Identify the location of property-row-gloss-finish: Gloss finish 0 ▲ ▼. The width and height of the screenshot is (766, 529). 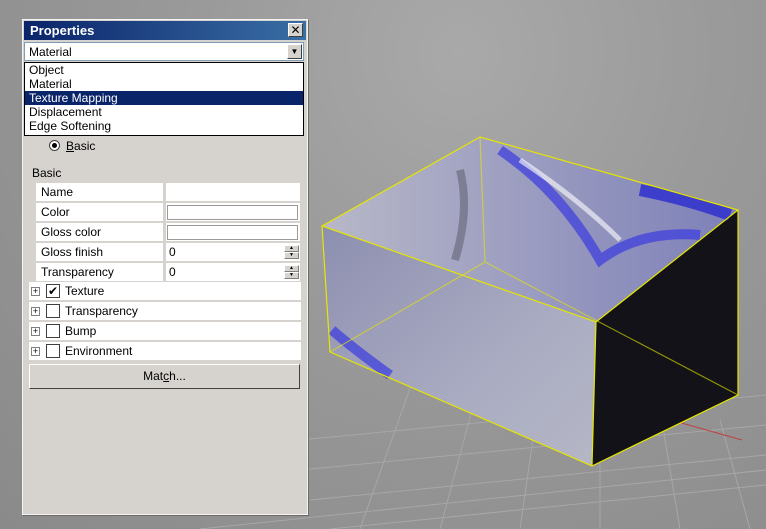
(168, 252).